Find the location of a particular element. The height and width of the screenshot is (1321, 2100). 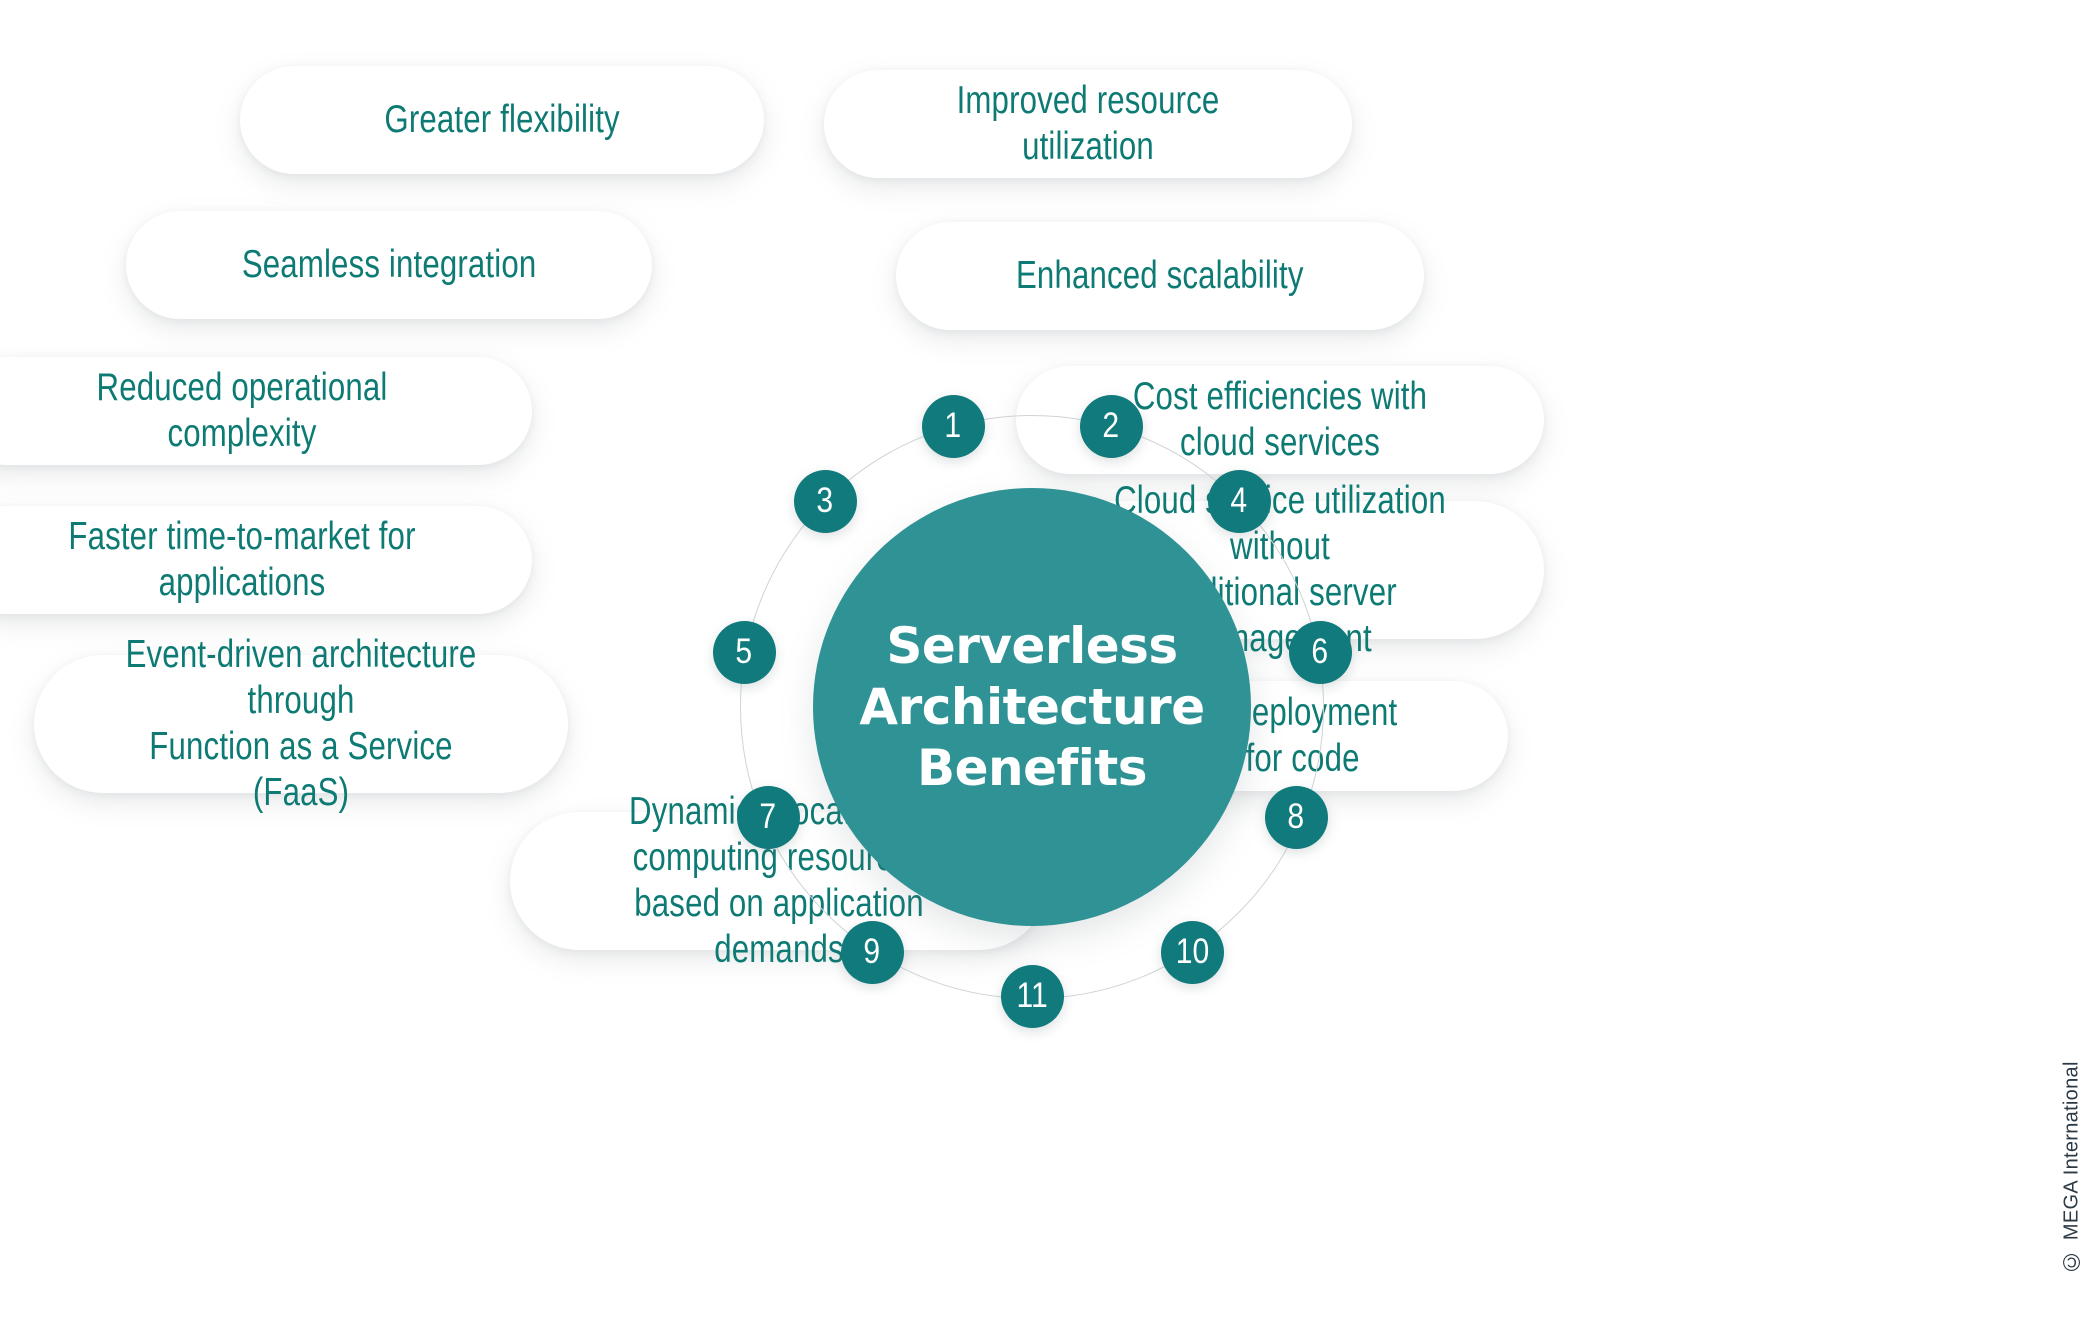

benefit-label-2: Improved resource utilization is located at coordinates (1088, 123).